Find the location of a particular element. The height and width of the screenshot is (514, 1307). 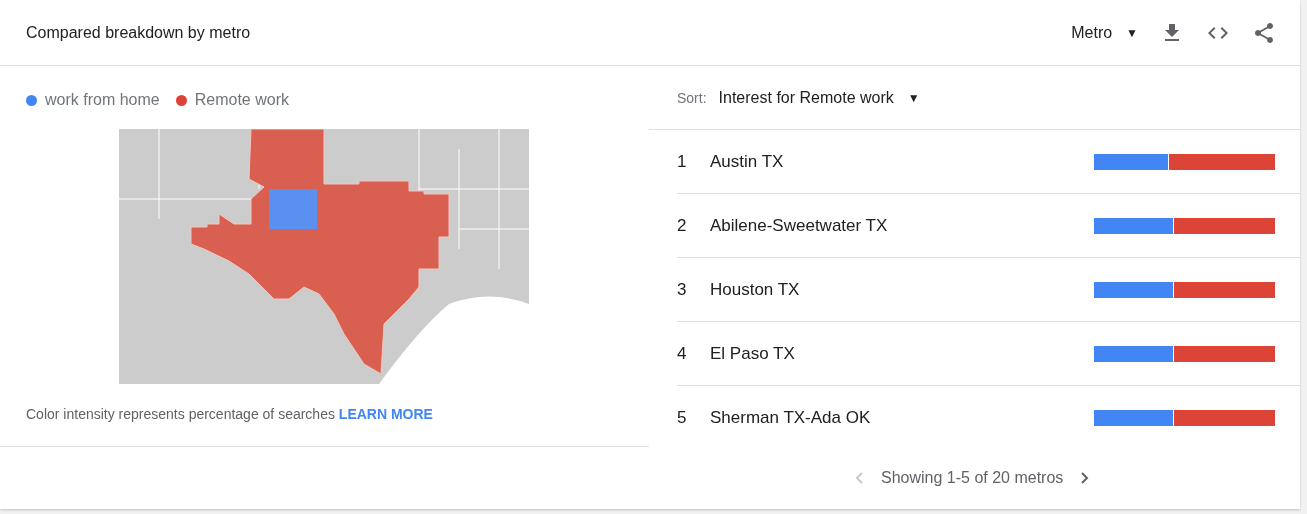

rank-number: 1 is located at coordinates (682, 161).